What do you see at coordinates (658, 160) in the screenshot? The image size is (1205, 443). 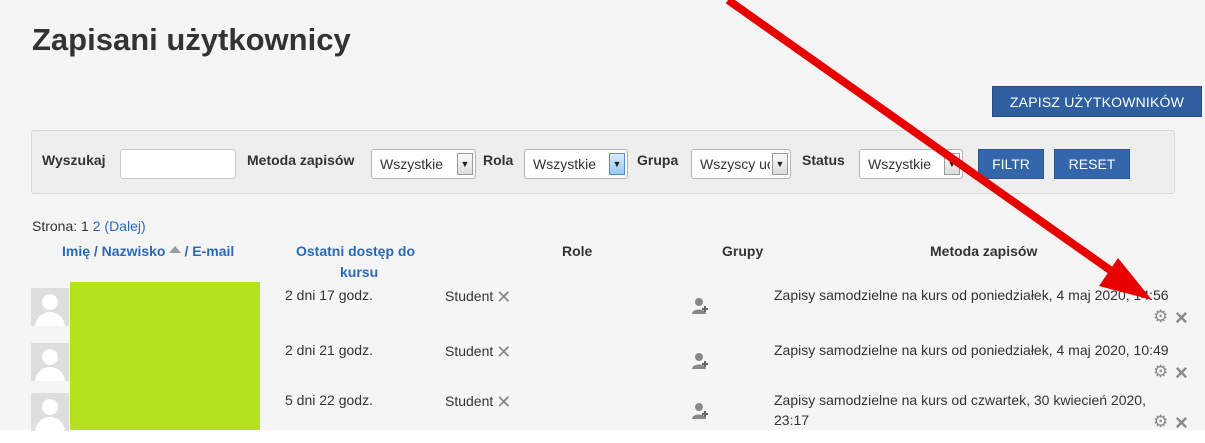 I see `group-filter-label: Grupa` at bounding box center [658, 160].